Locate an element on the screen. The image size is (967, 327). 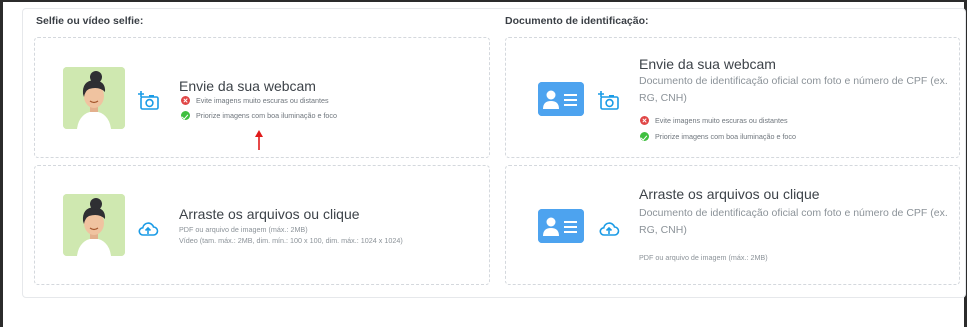
document-webcam-title: Envie da sua webcam is located at coordinates (707, 64).